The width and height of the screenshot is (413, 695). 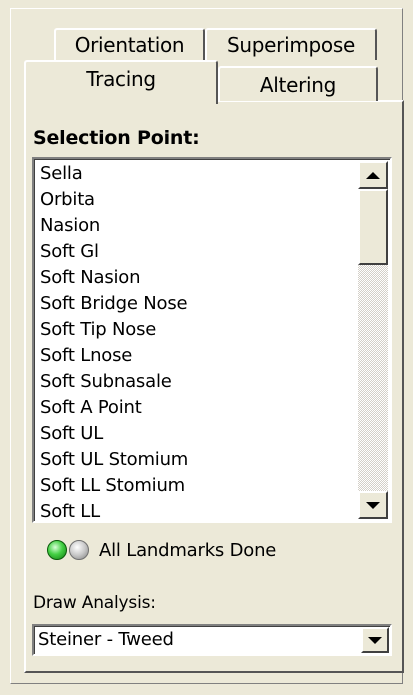 I want to click on list-item: Orbita, so click(x=197, y=200).